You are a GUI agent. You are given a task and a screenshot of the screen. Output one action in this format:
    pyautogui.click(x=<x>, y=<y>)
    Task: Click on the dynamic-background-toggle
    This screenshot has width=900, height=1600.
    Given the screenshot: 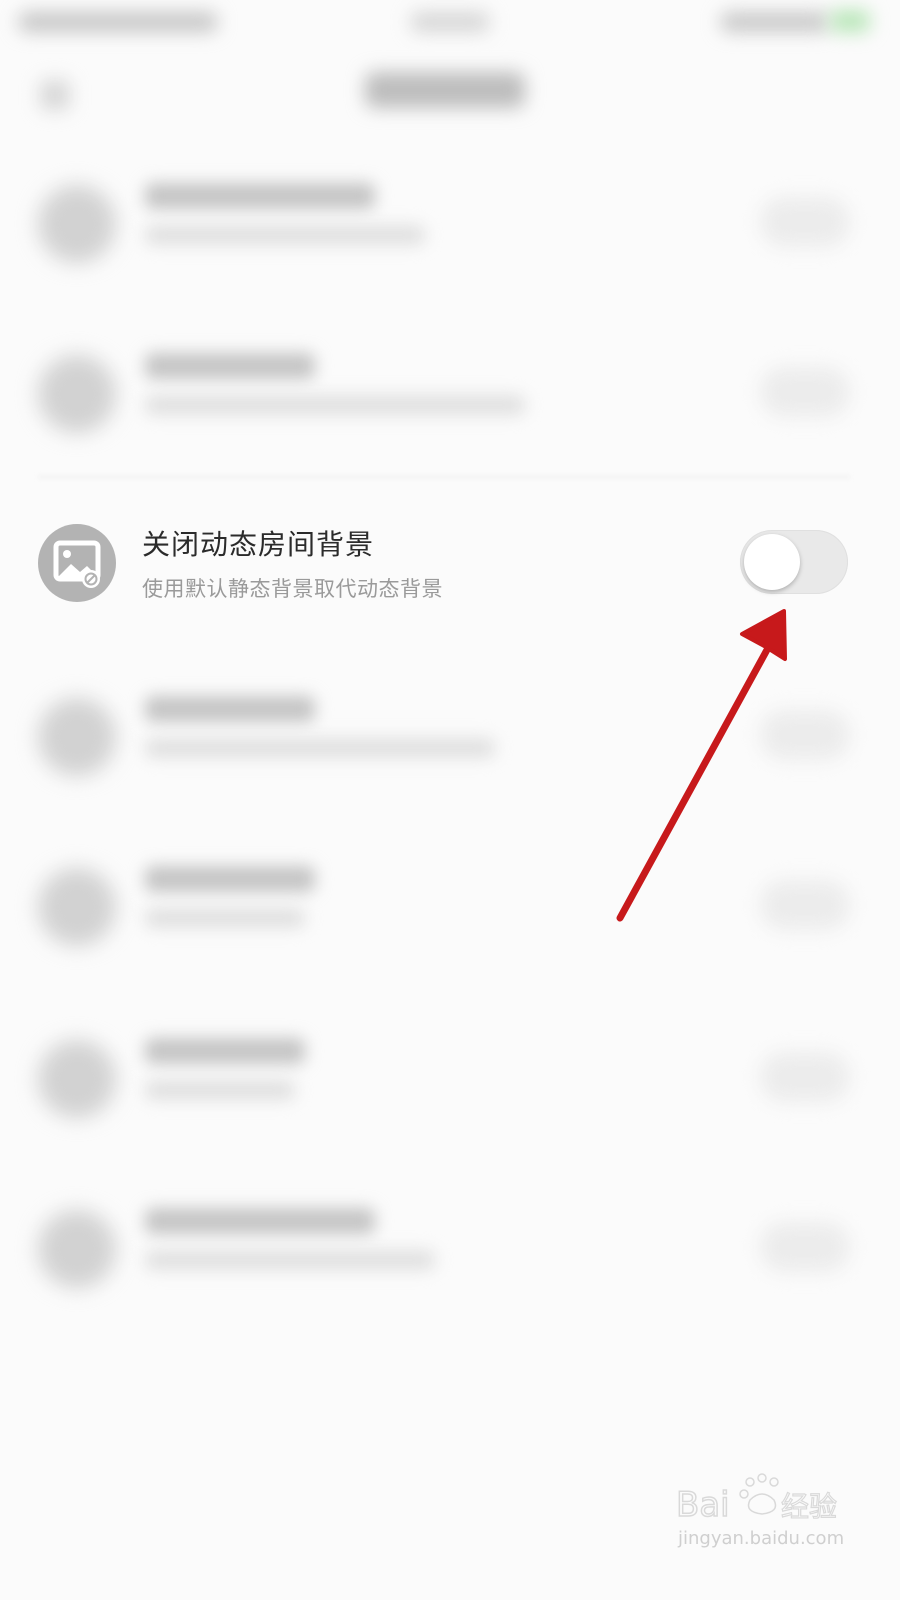 What is the action you would take?
    pyautogui.click(x=794, y=562)
    